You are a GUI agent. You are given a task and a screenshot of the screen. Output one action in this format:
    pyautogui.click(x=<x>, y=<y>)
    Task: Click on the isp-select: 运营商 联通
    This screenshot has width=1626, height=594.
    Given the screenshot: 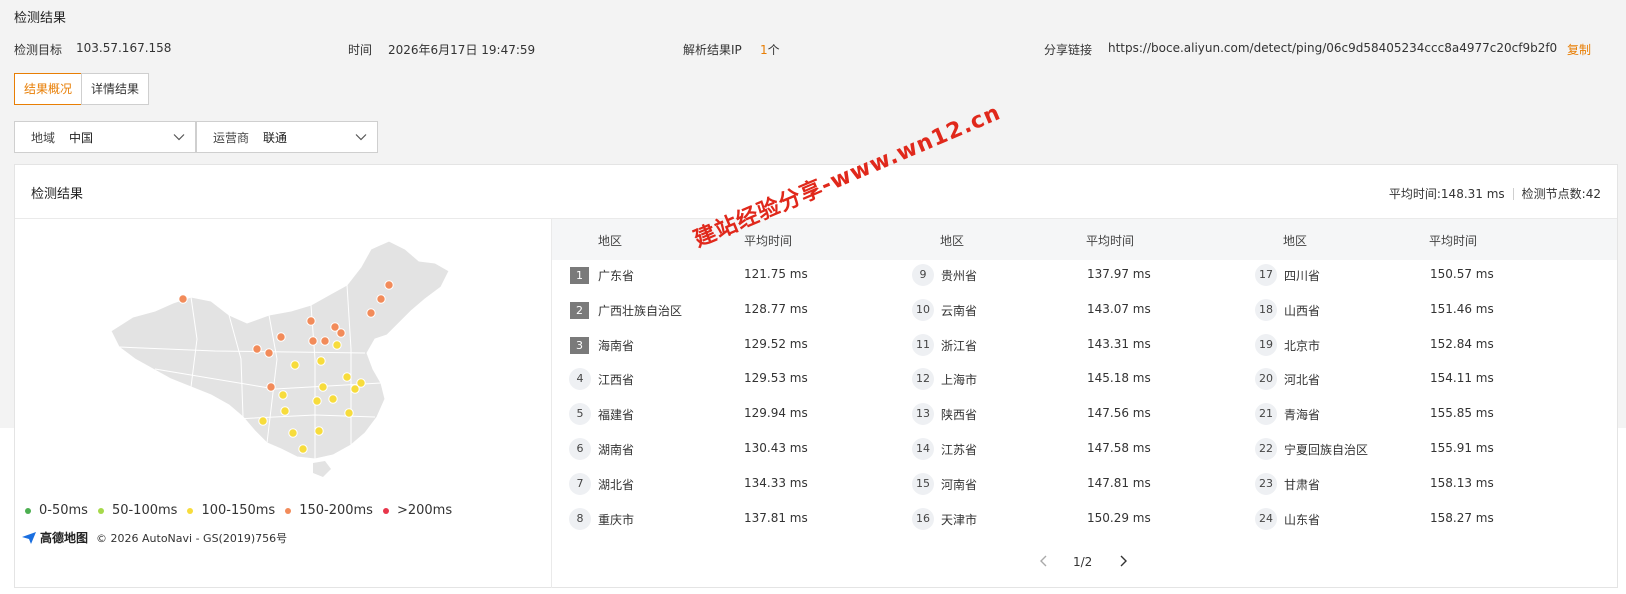 What is the action you would take?
    pyautogui.click(x=287, y=137)
    